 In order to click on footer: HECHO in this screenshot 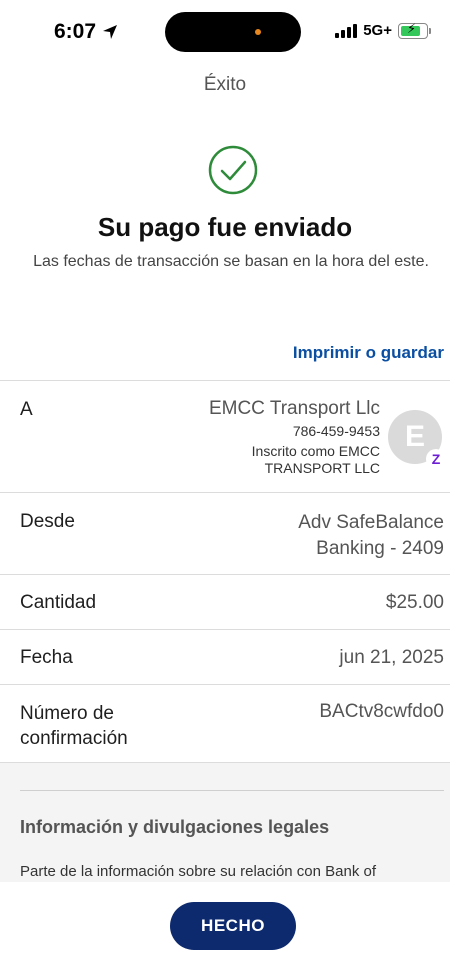, I will do `click(225, 926)`.